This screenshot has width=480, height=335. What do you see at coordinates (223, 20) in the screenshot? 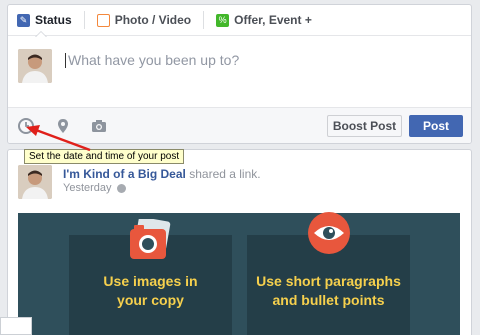
I see `offer-icon: %` at bounding box center [223, 20].